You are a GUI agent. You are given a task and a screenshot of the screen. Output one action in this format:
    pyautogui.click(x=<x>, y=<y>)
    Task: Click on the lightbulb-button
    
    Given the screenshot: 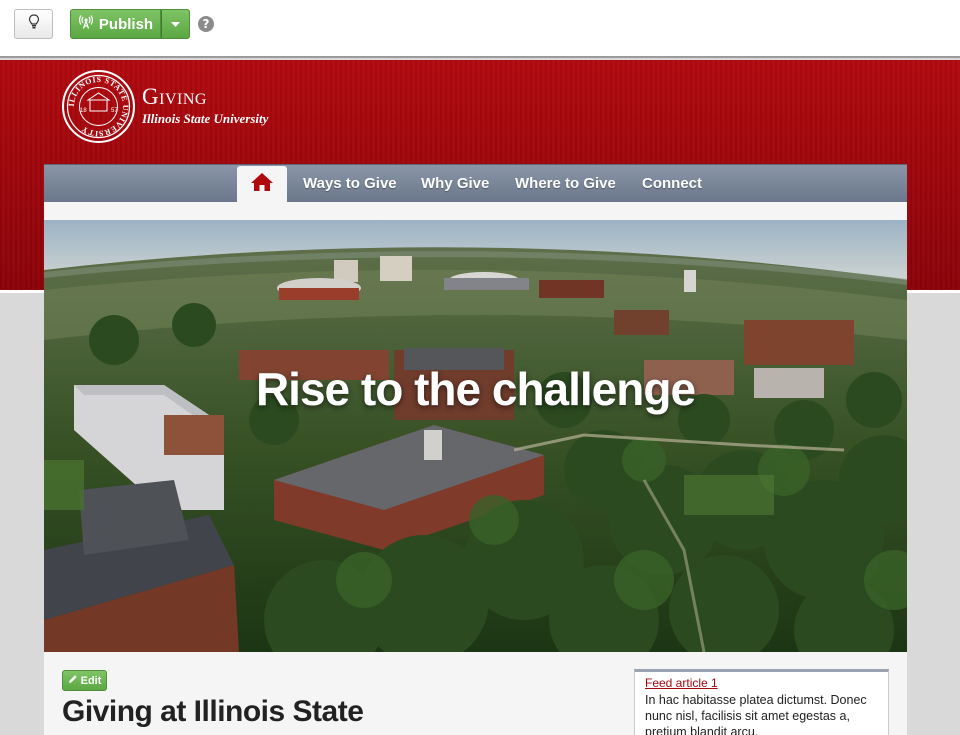 What is the action you would take?
    pyautogui.click(x=33, y=24)
    